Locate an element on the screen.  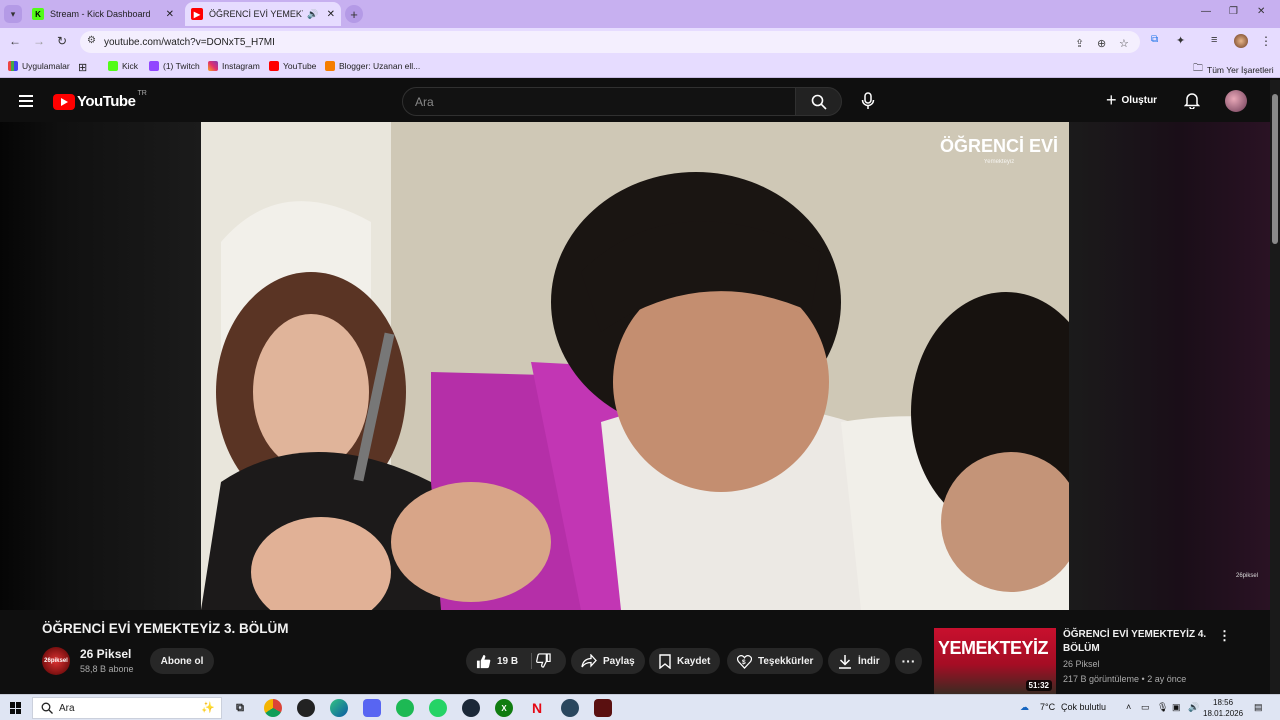
more-actions-button: ··· is located at coordinates (908, 661).